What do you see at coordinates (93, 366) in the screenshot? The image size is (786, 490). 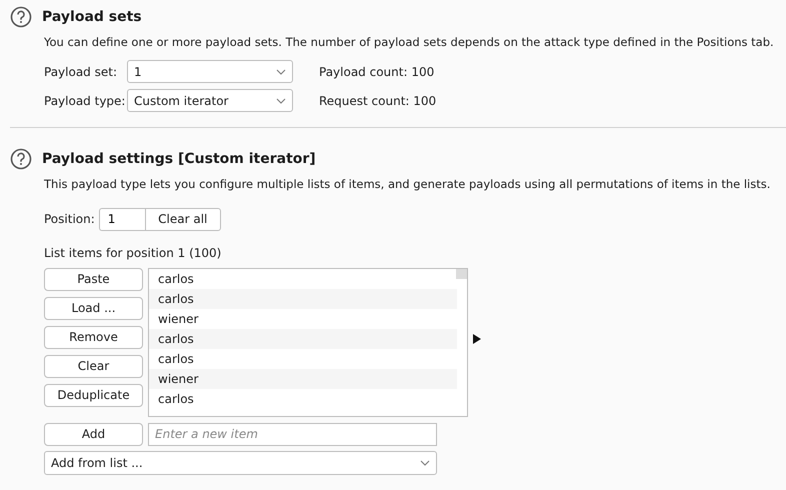 I see `list-action-button: Clear` at bounding box center [93, 366].